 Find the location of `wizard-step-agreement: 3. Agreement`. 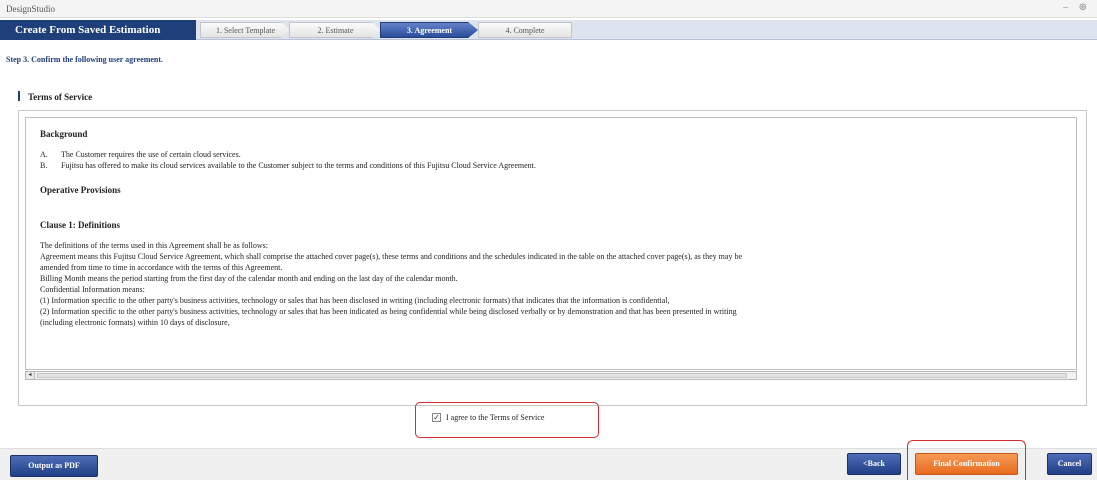

wizard-step-agreement: 3. Agreement is located at coordinates (429, 30).